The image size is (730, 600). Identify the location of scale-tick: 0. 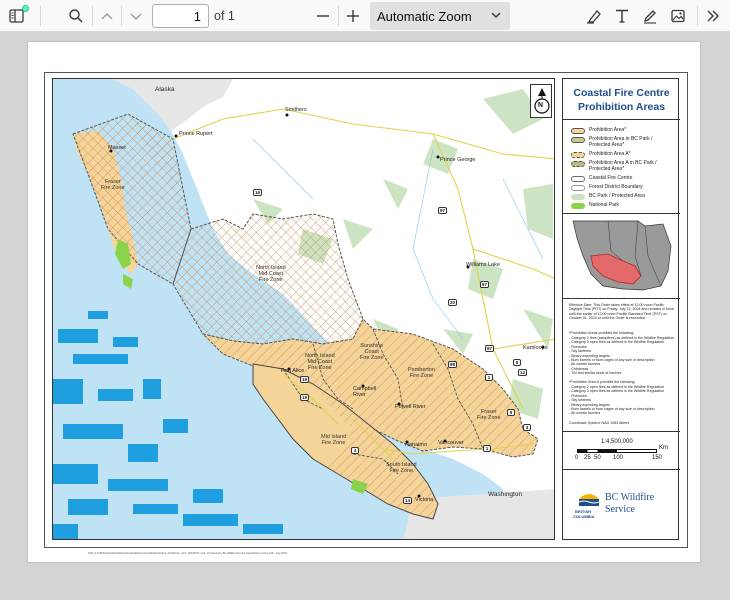
(577, 458).